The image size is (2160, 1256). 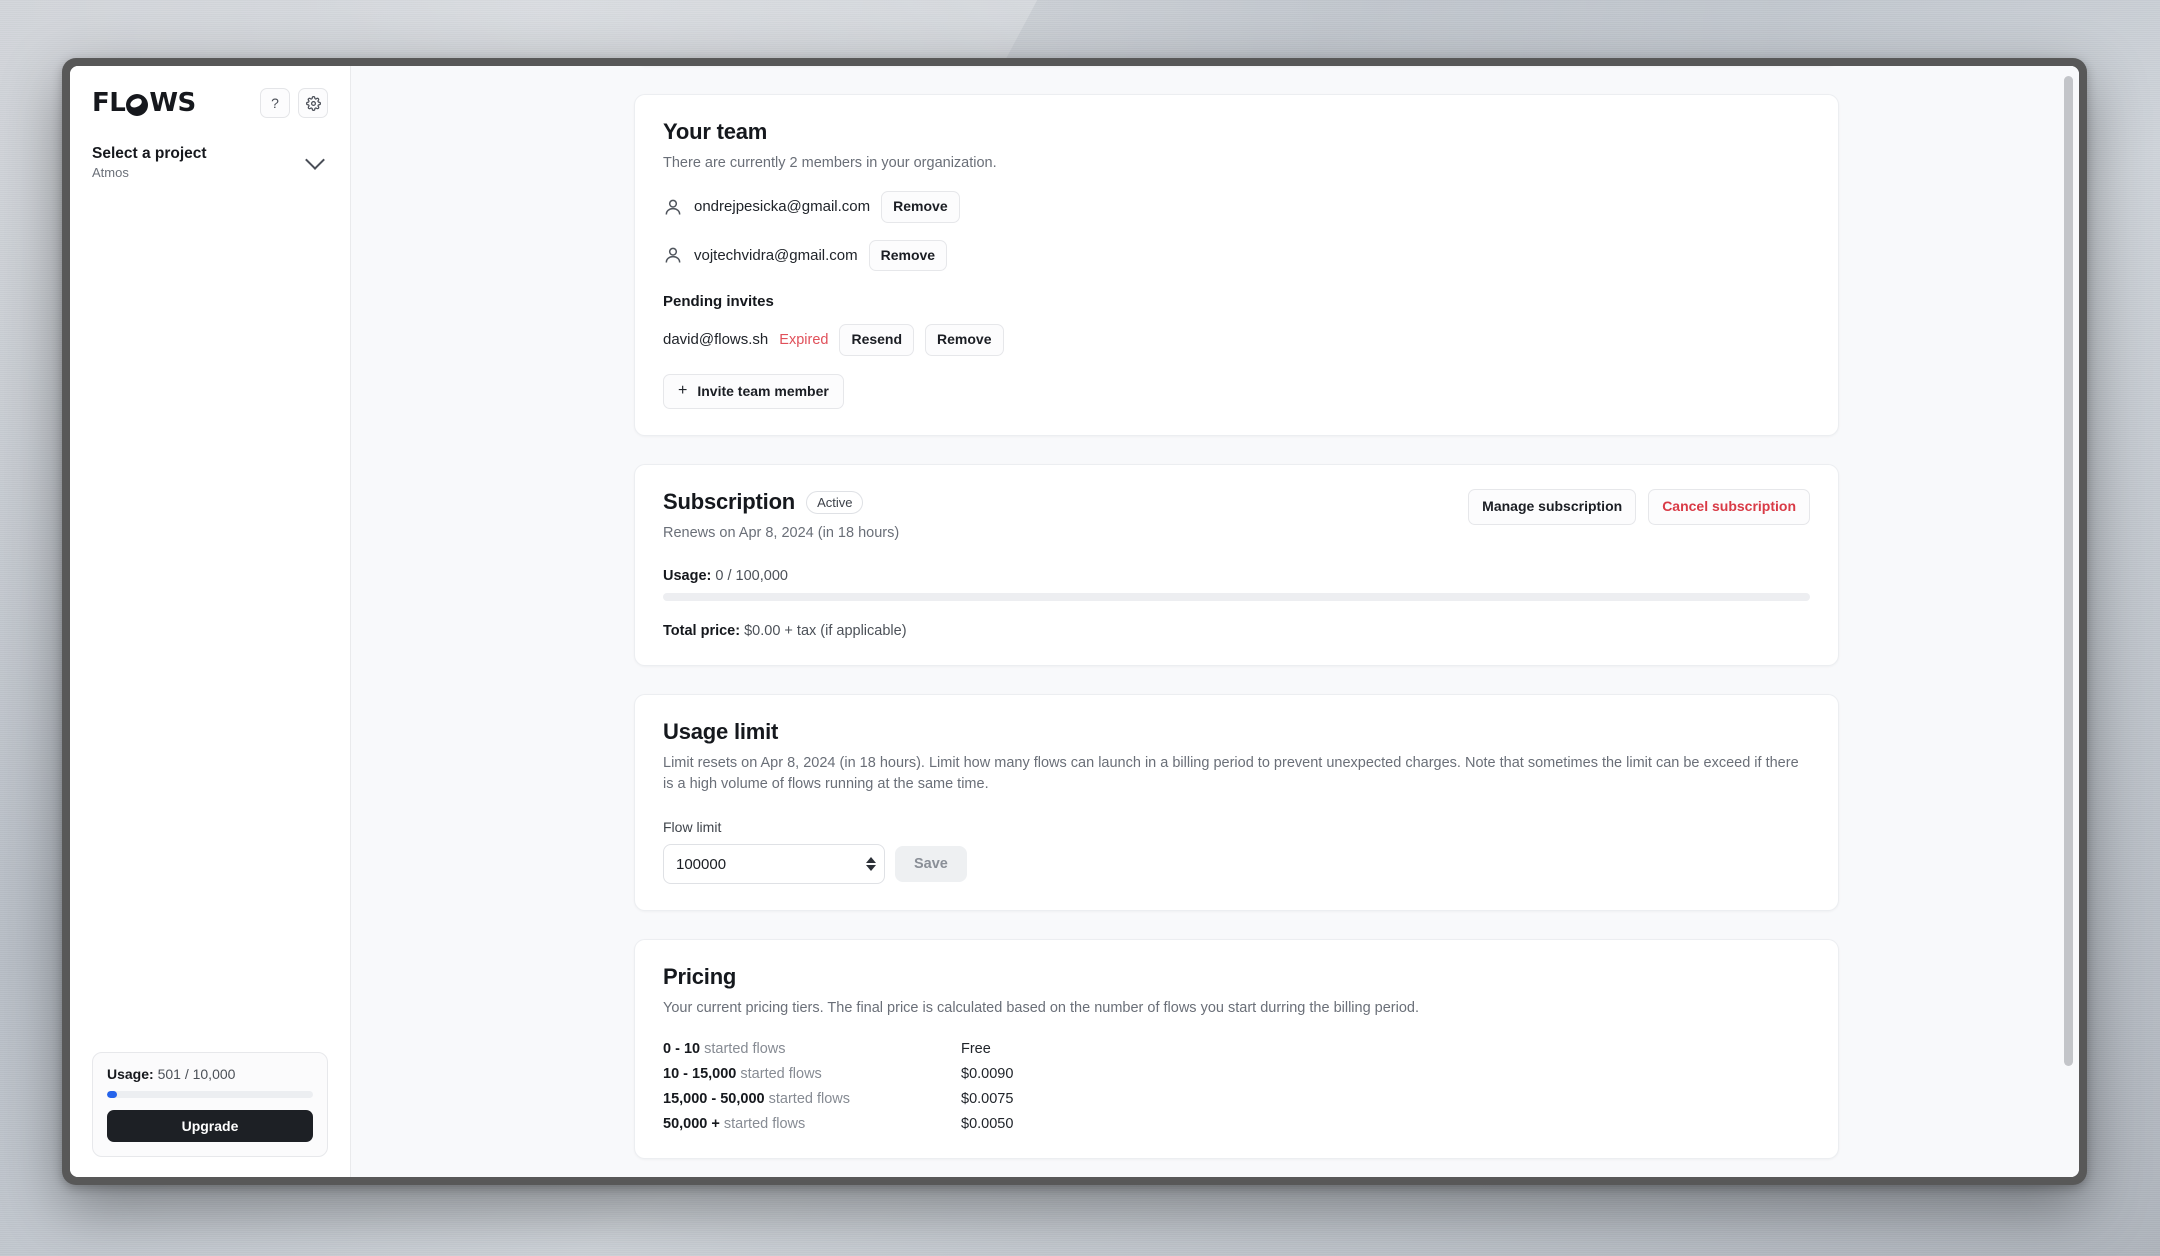 I want to click on invite-team-member-label: Invite team member, so click(x=763, y=390).